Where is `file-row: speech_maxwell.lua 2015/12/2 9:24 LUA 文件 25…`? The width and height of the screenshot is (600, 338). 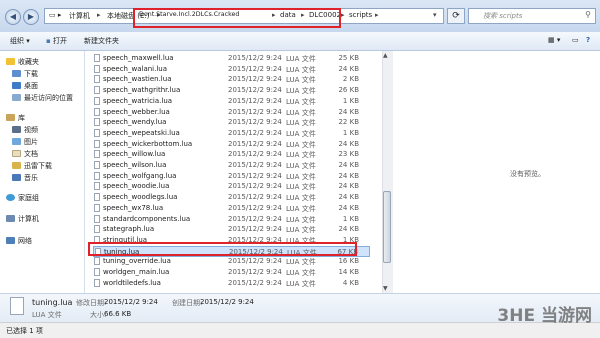 file-row: speech_maxwell.lua 2015/12/2 9:24 LUA 文件 25… is located at coordinates (231, 58).